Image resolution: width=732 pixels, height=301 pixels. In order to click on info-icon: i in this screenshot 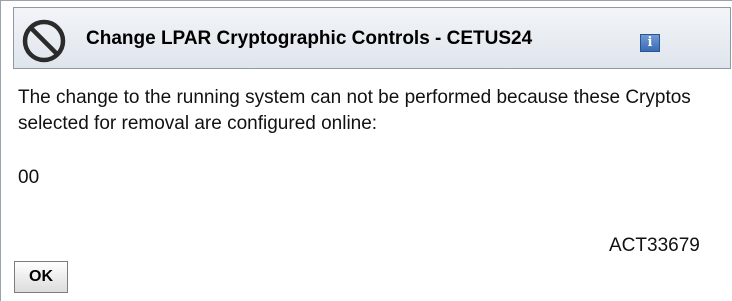, I will do `click(650, 43)`.